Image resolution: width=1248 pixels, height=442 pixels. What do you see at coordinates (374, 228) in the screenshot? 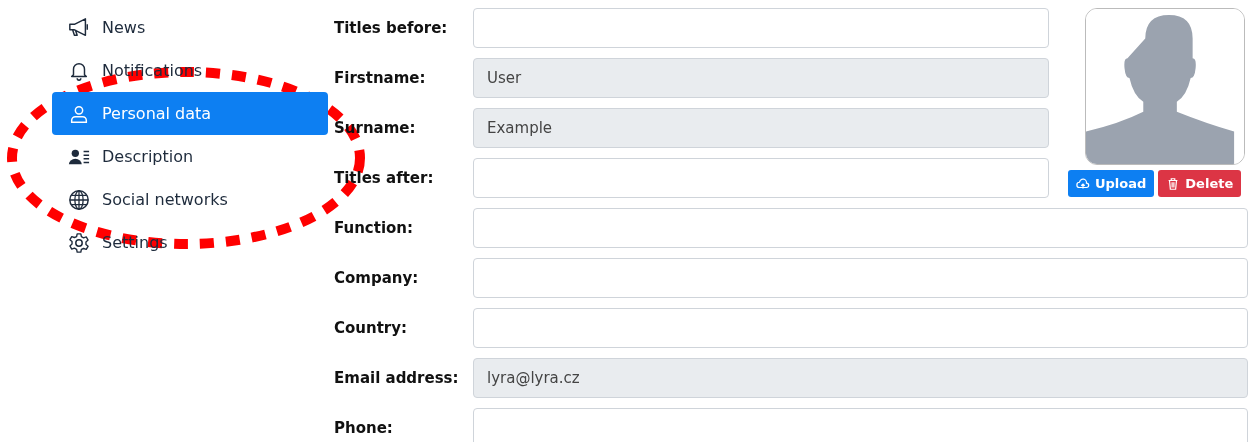
I see `field-label: Function:` at bounding box center [374, 228].